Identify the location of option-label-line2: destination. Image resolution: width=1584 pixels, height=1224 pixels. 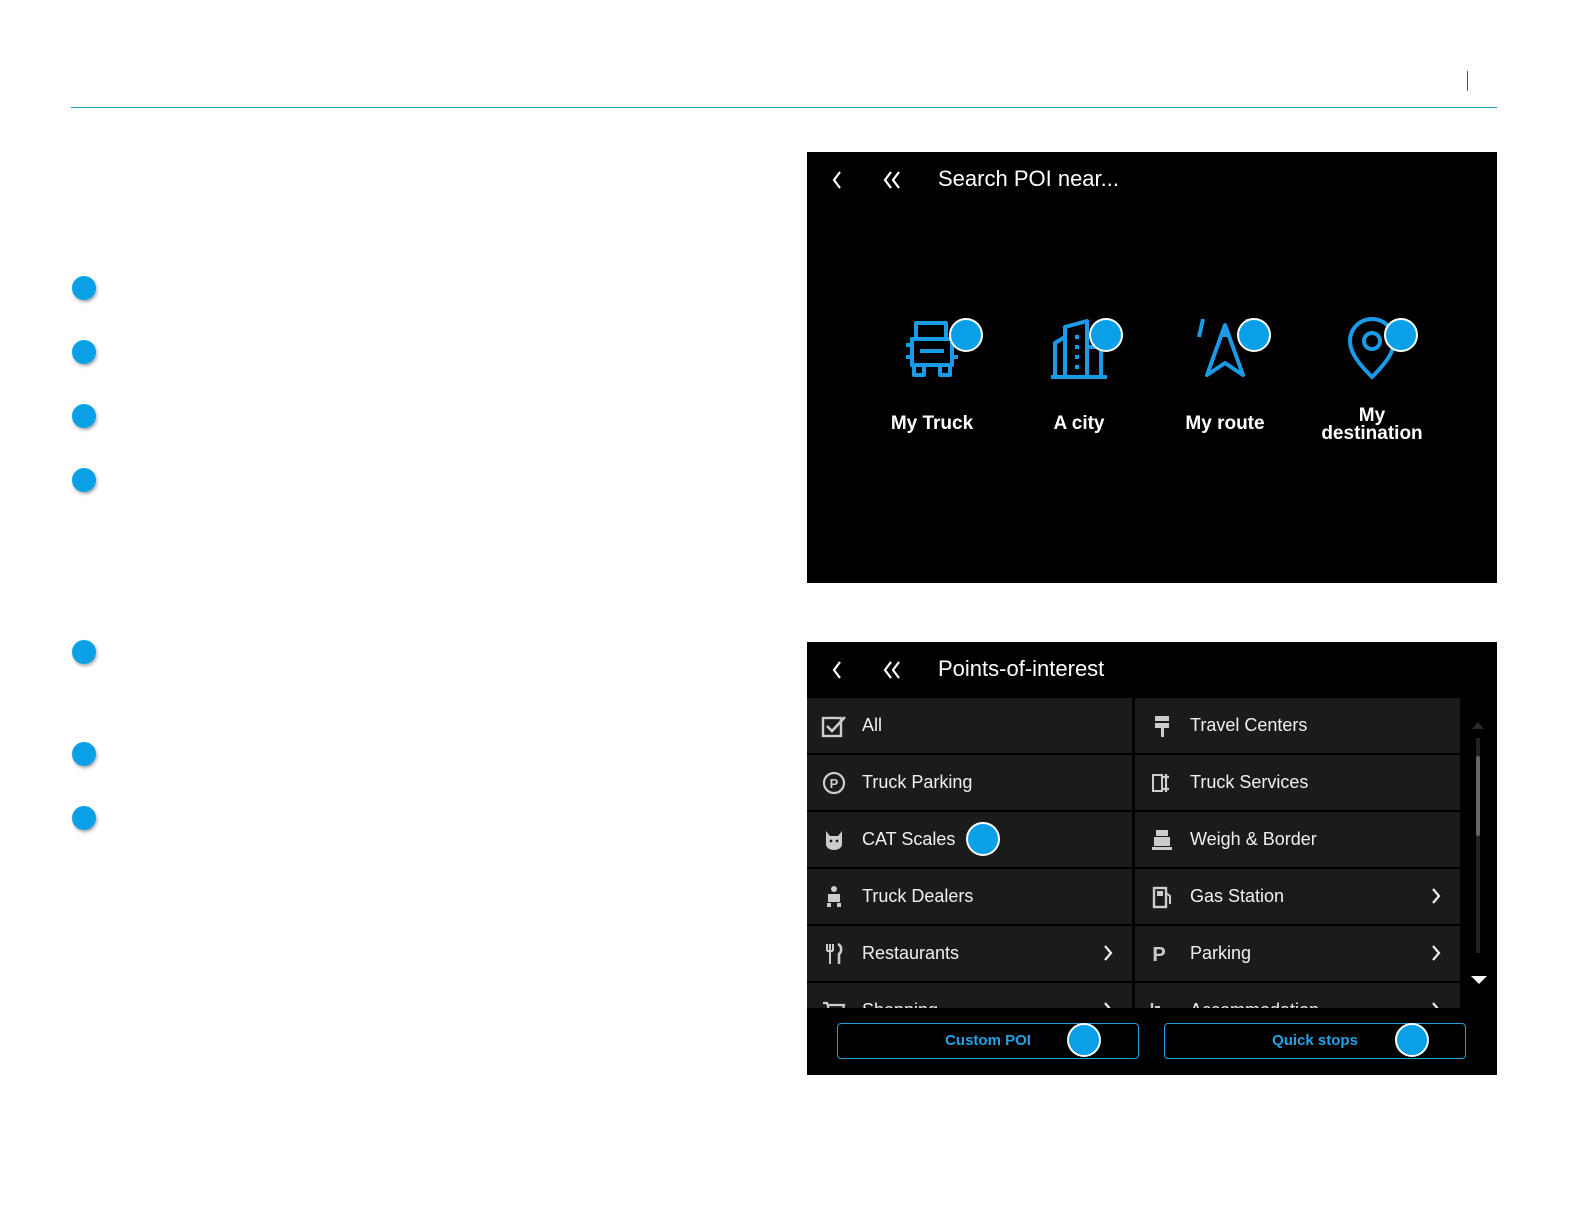
(1372, 433).